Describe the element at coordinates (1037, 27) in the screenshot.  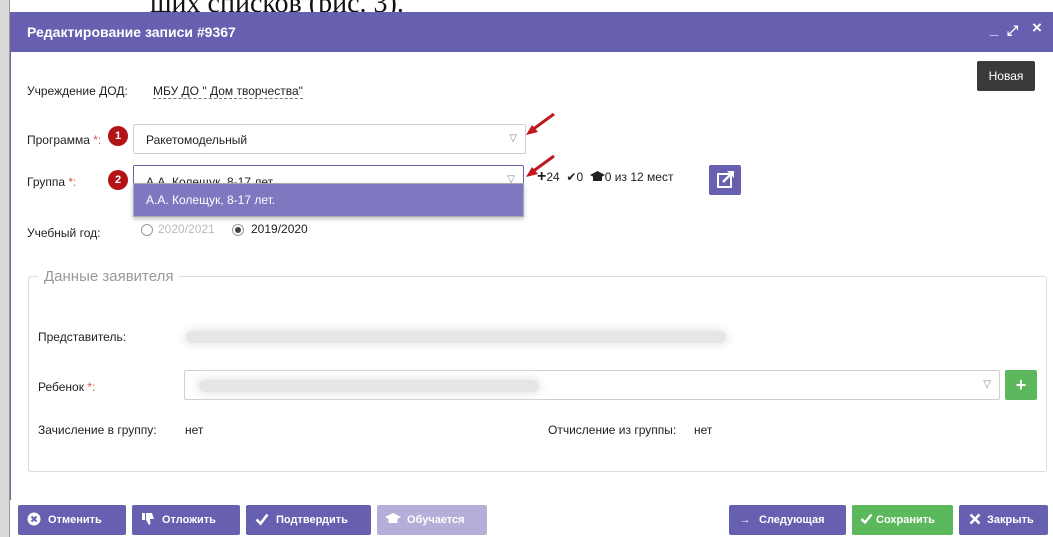
I see `close-icon: ×` at that location.